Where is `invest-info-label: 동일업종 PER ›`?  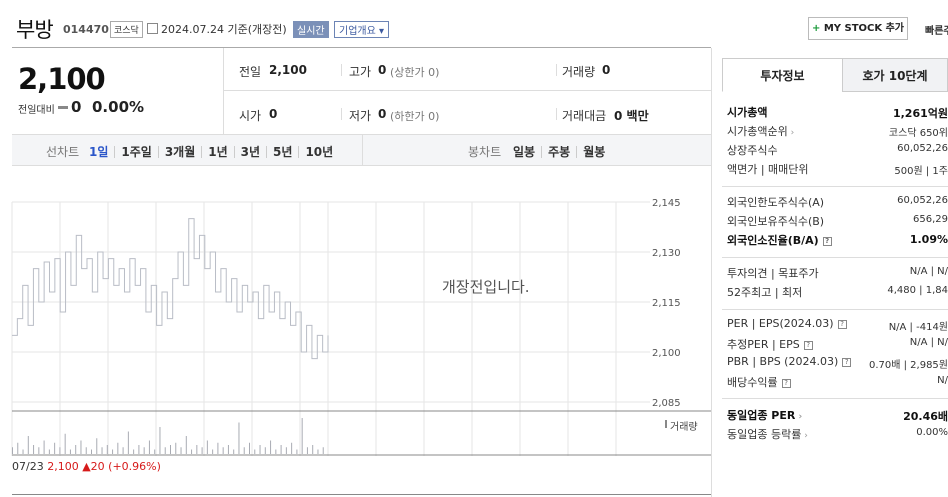 invest-info-label: 동일업종 PER › is located at coordinates (764, 415).